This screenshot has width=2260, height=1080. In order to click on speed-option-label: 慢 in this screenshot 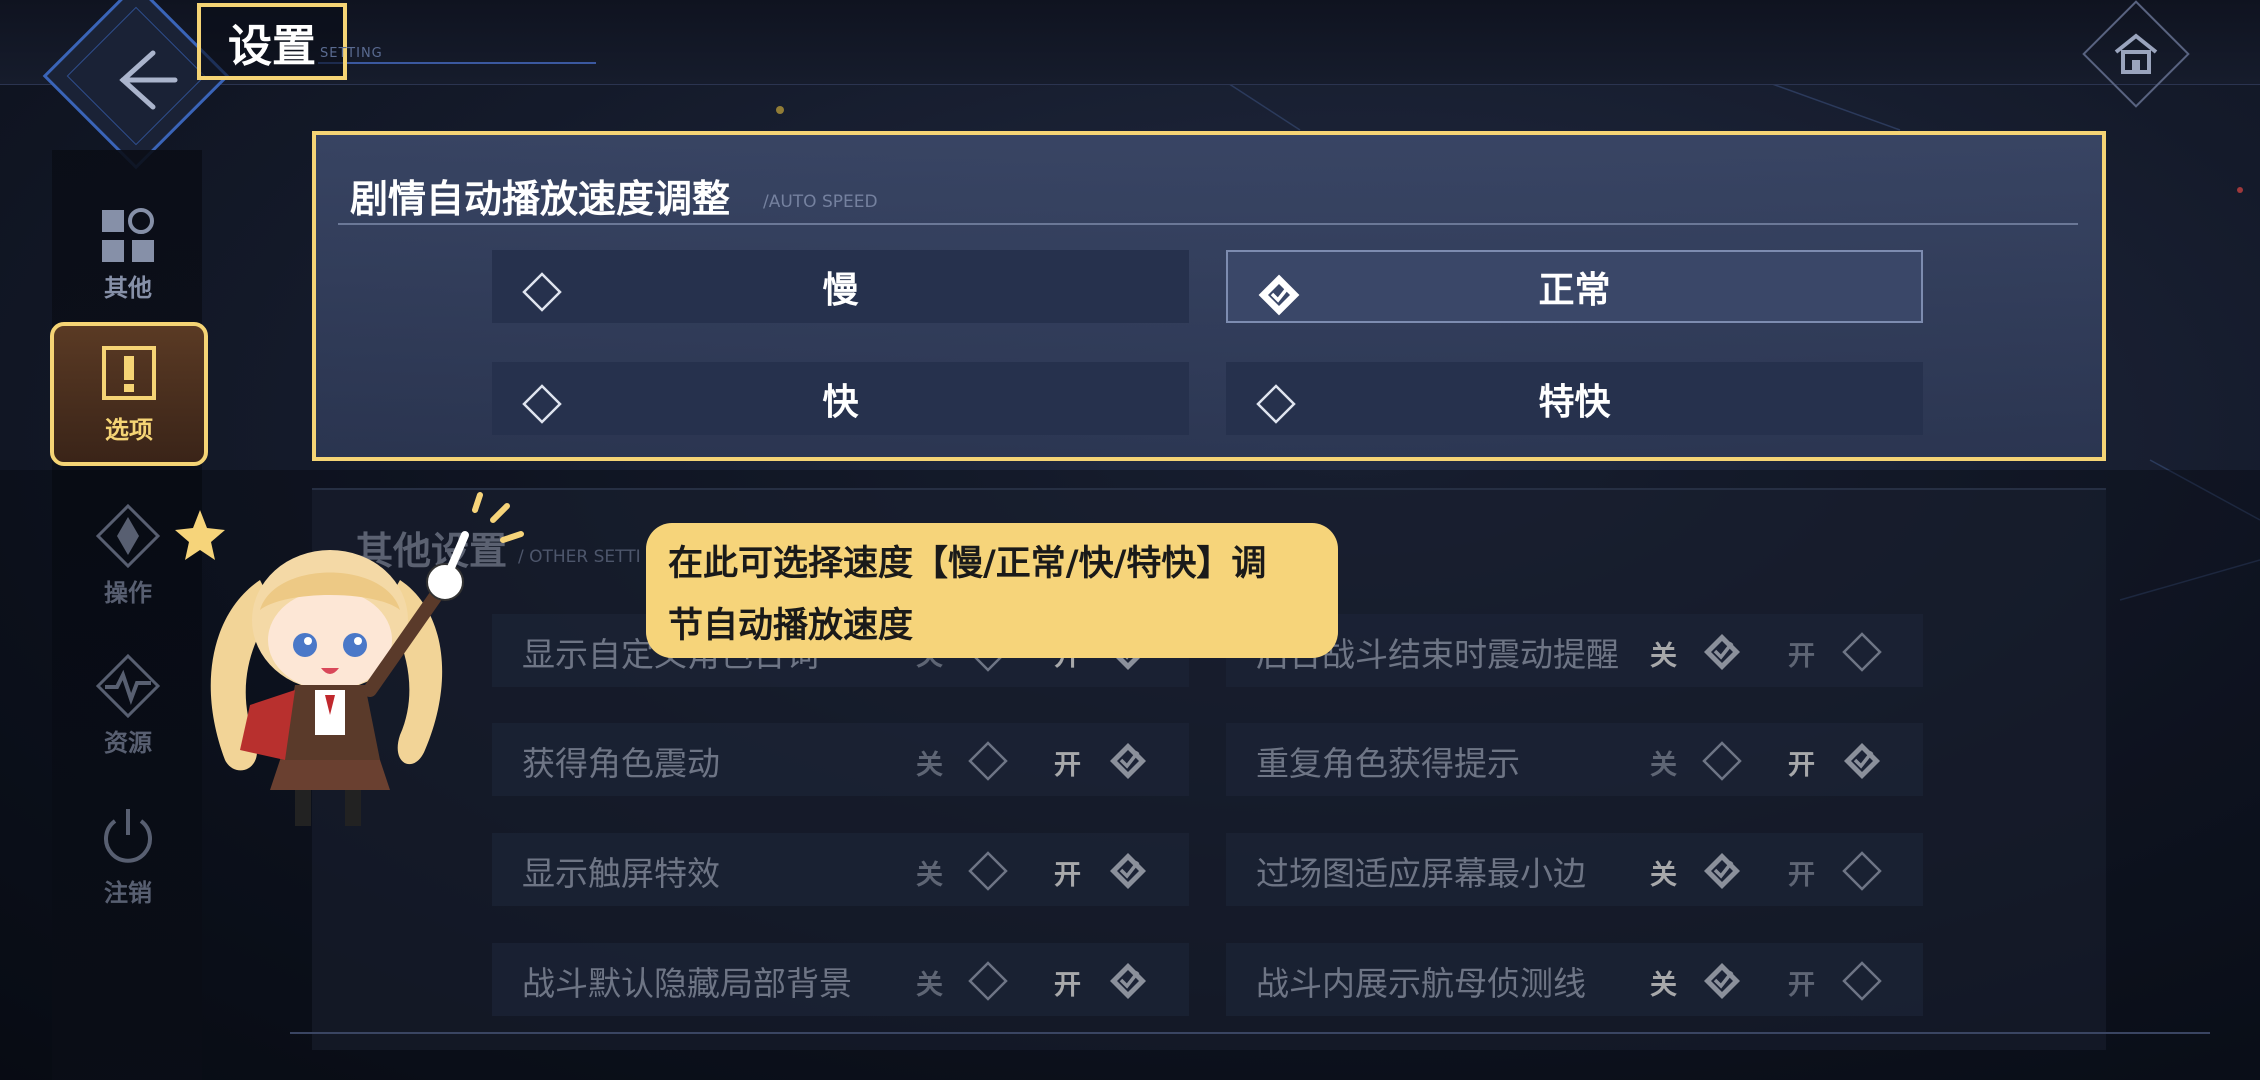, I will do `click(840, 289)`.